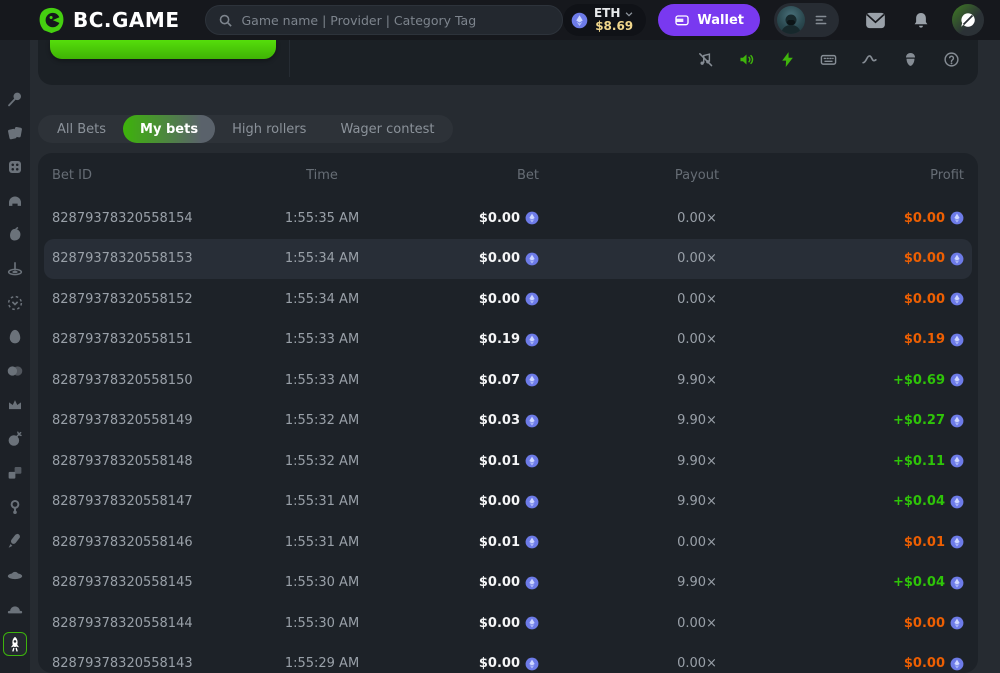 This screenshot has width=1000, height=673. What do you see at coordinates (787, 59) in the screenshot?
I see `turbo-bolt-icon` at bounding box center [787, 59].